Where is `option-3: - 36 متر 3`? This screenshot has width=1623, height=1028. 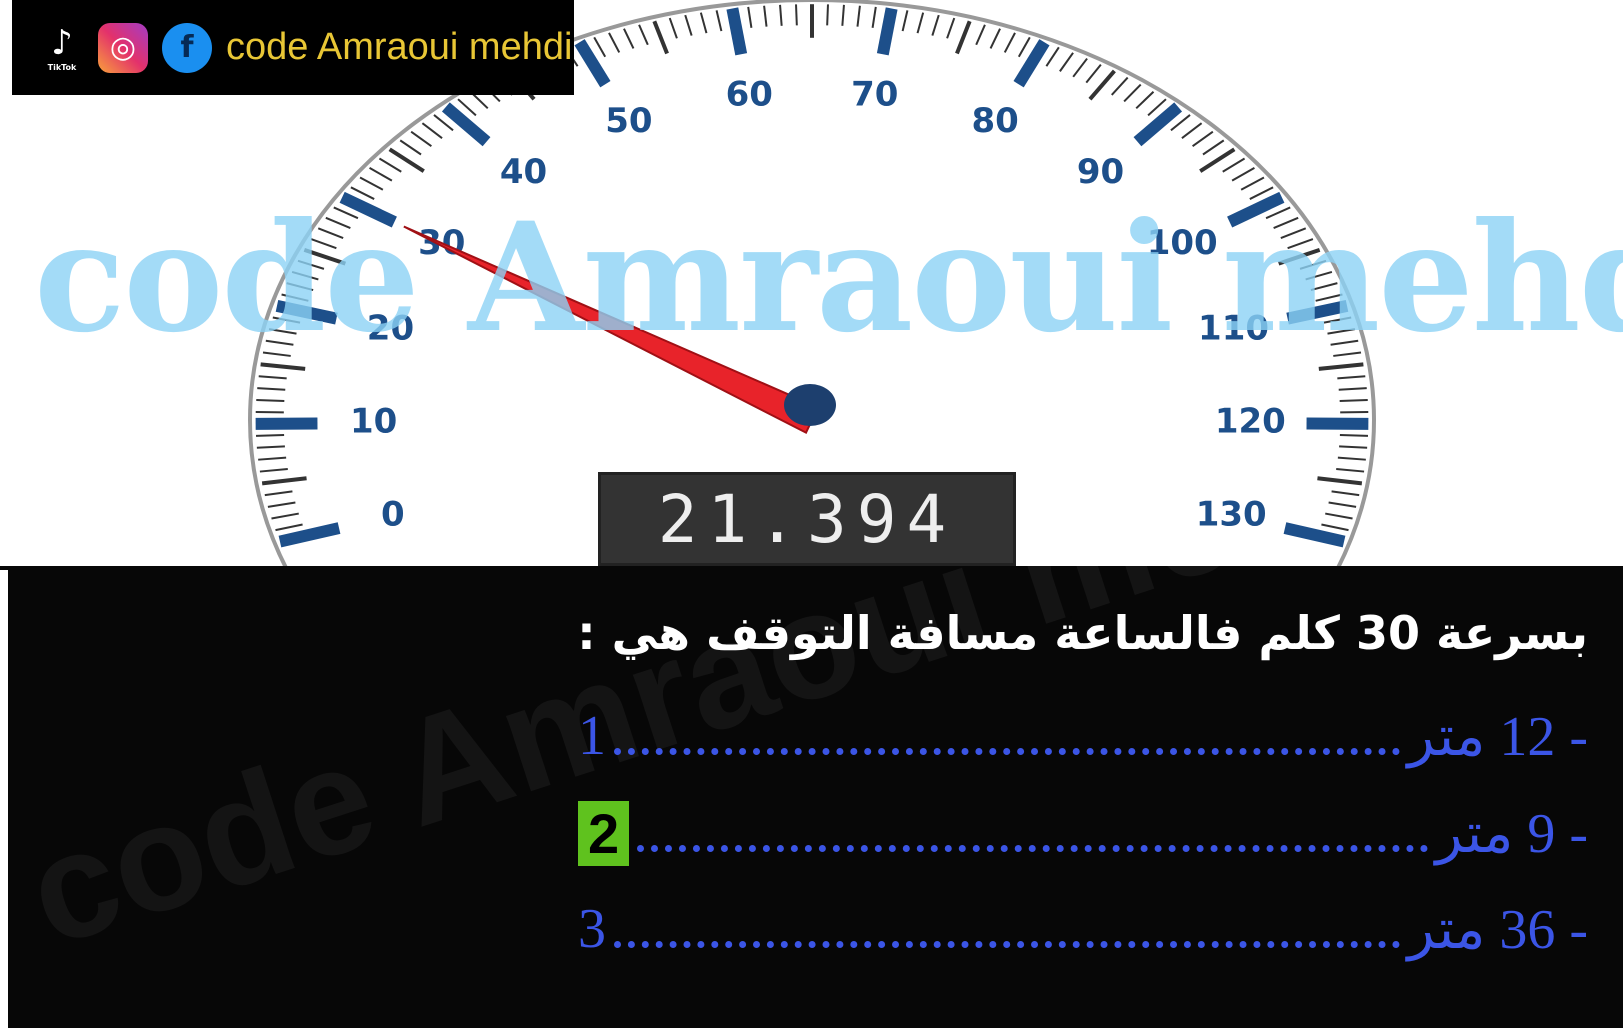
option-3: - 36 متر 3 is located at coordinates (1083, 929).